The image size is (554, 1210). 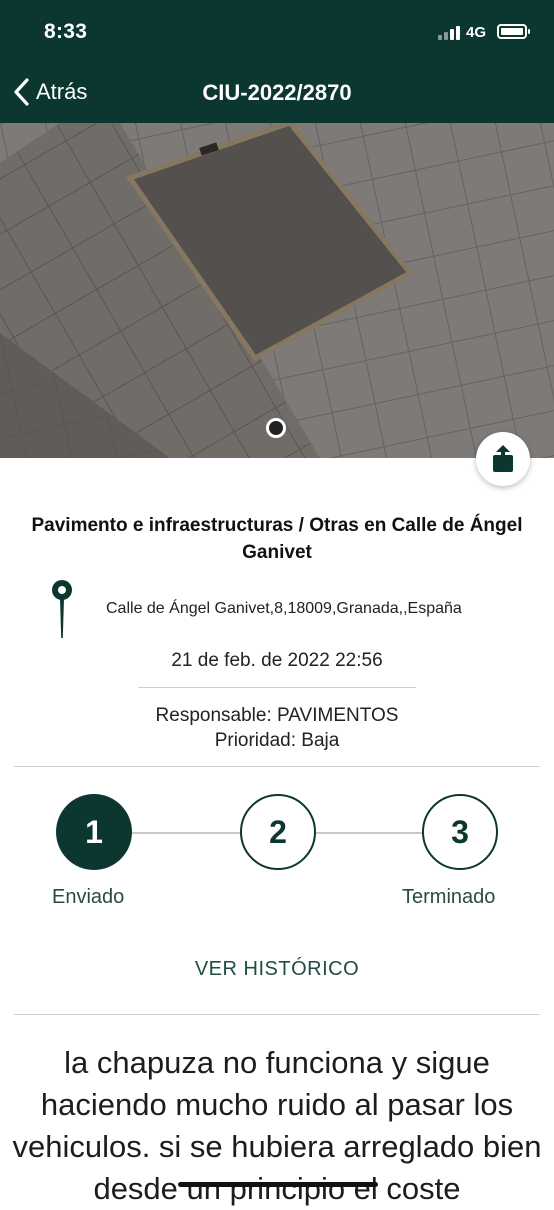 I want to click on step-1: 1, so click(x=94, y=832).